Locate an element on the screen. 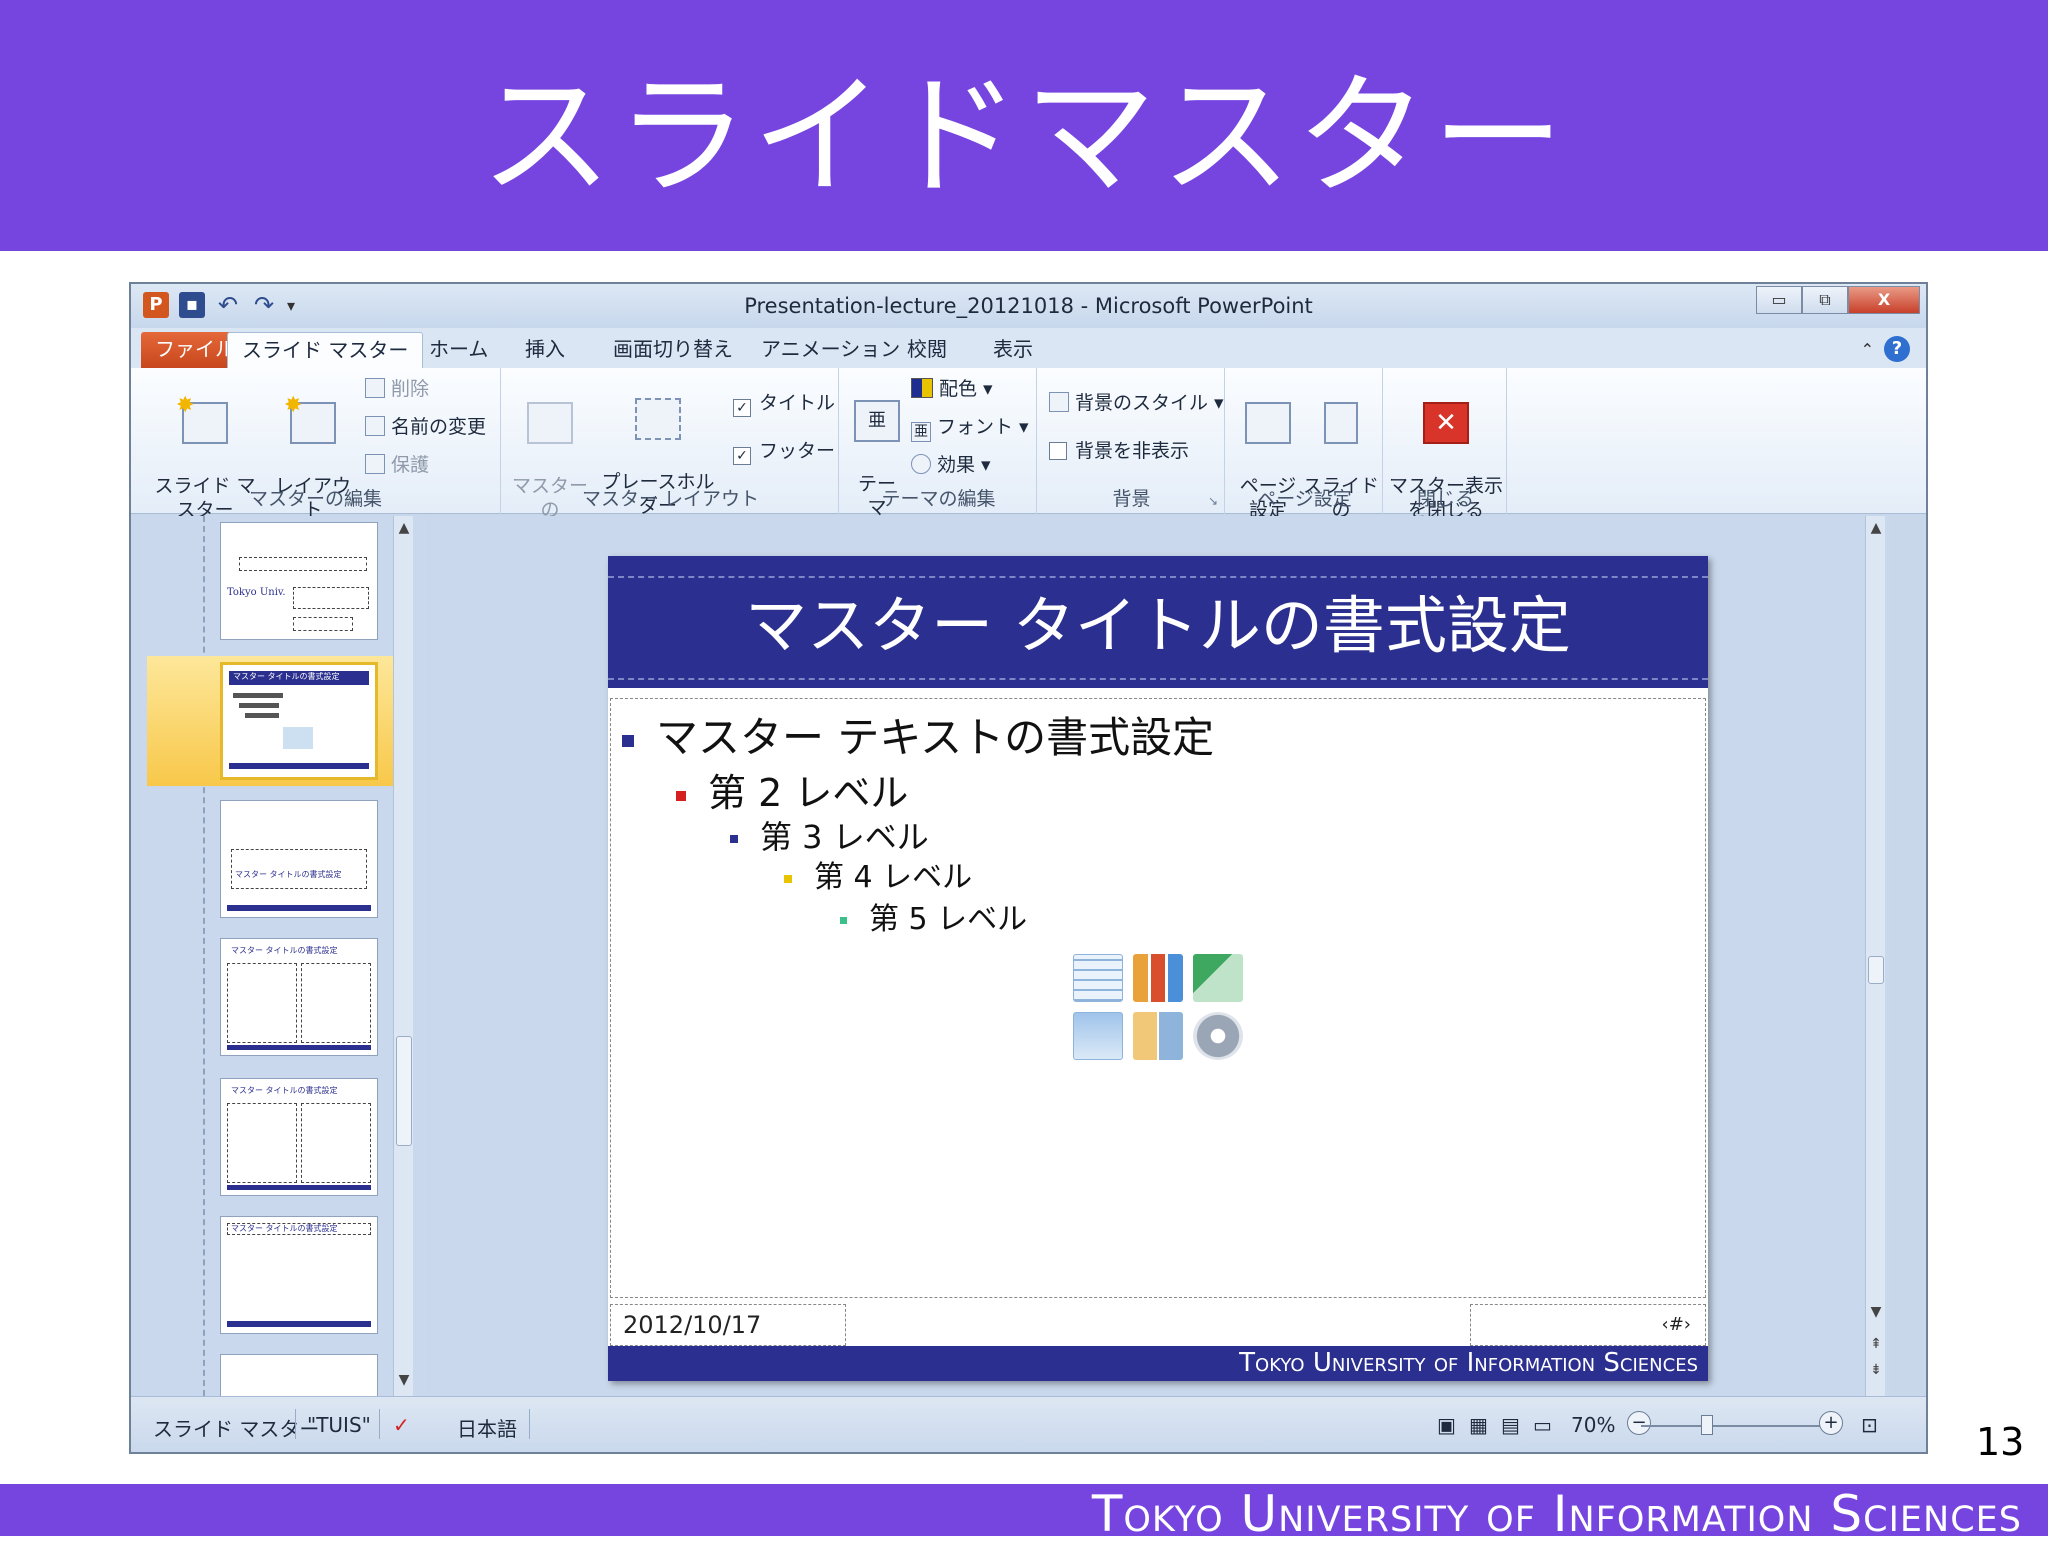  level-4-bullet-icon is located at coordinates (788, 878).